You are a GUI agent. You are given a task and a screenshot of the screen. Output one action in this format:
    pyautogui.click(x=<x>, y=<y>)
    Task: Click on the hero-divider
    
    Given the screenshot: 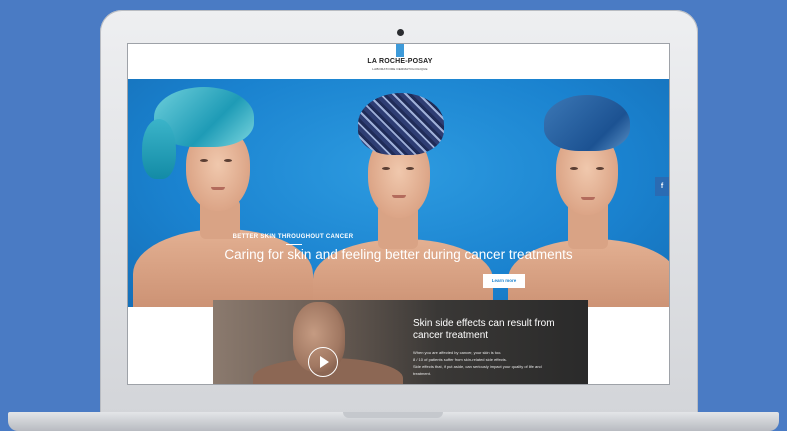 What is the action you would take?
    pyautogui.click(x=294, y=244)
    